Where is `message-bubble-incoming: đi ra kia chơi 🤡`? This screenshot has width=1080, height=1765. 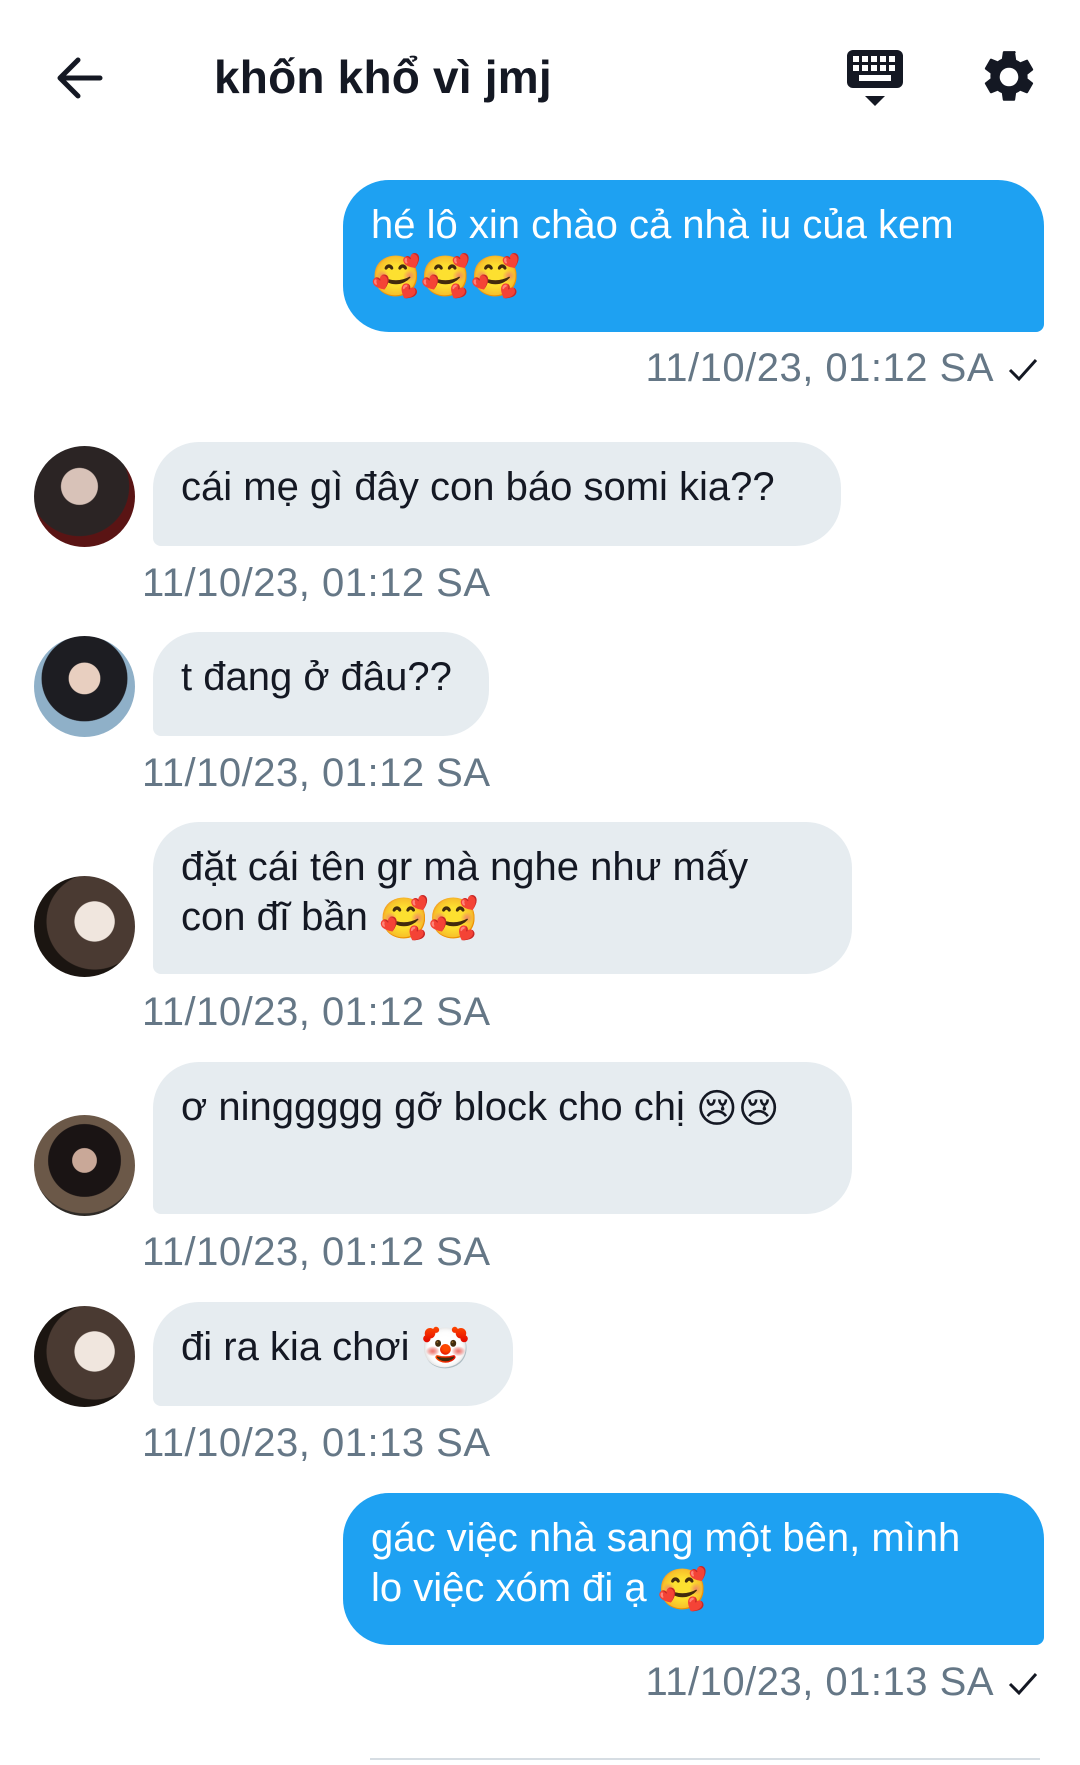 message-bubble-incoming: đi ra kia chơi 🤡 is located at coordinates (333, 1354).